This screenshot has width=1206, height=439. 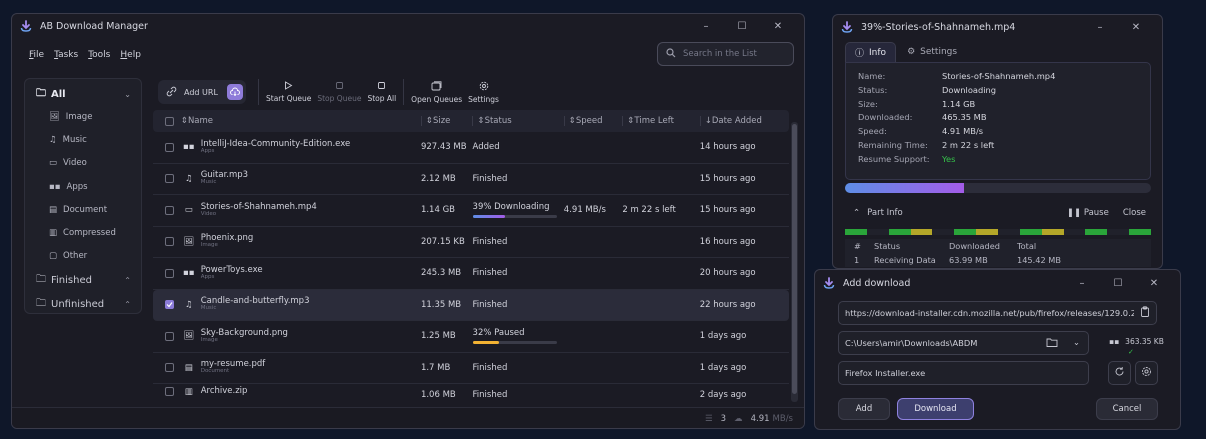 I want to click on menu-help: Help, so click(x=130, y=55).